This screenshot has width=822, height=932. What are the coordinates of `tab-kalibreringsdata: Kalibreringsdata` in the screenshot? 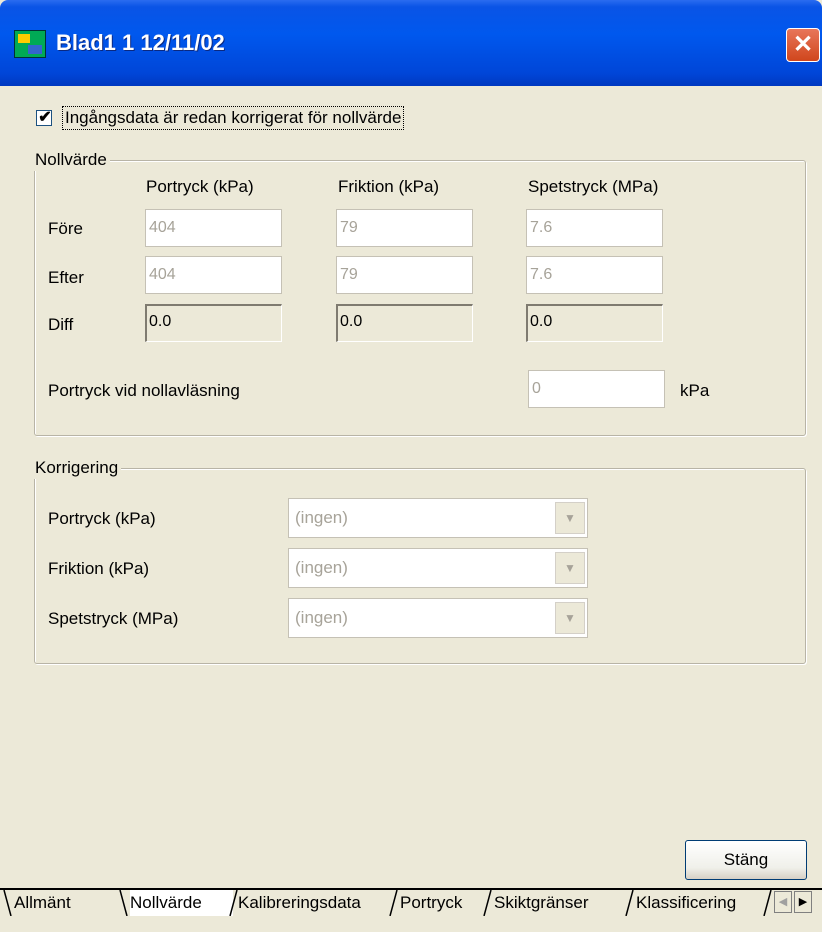 It's located at (299, 903).